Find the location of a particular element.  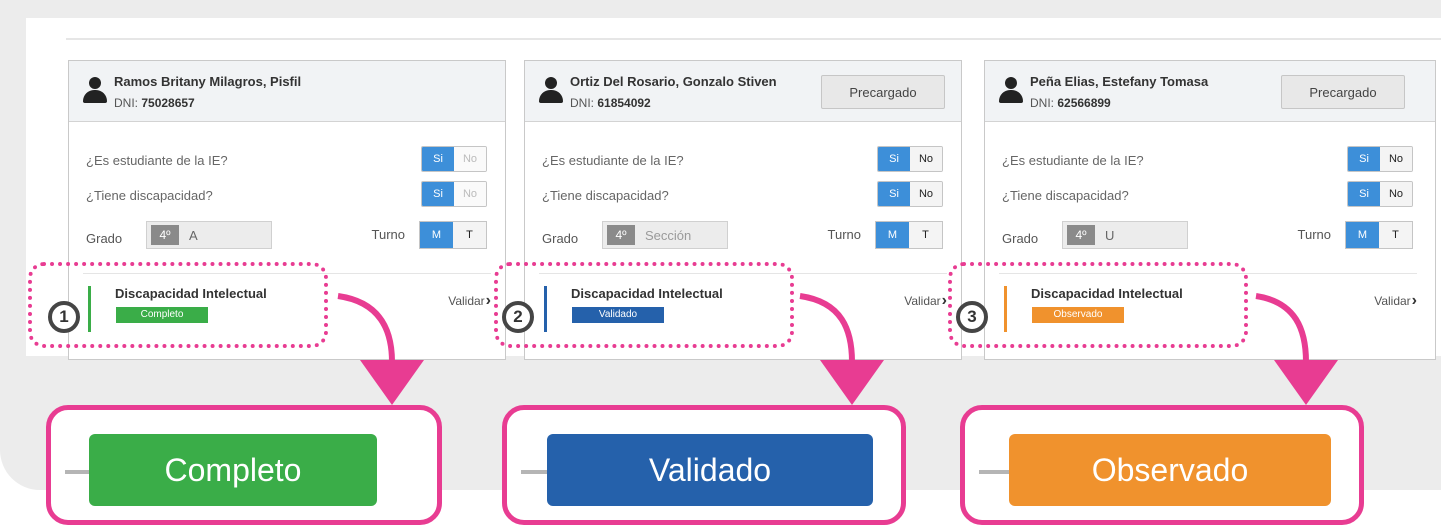

callout-observado: Observado is located at coordinates (1162, 465).